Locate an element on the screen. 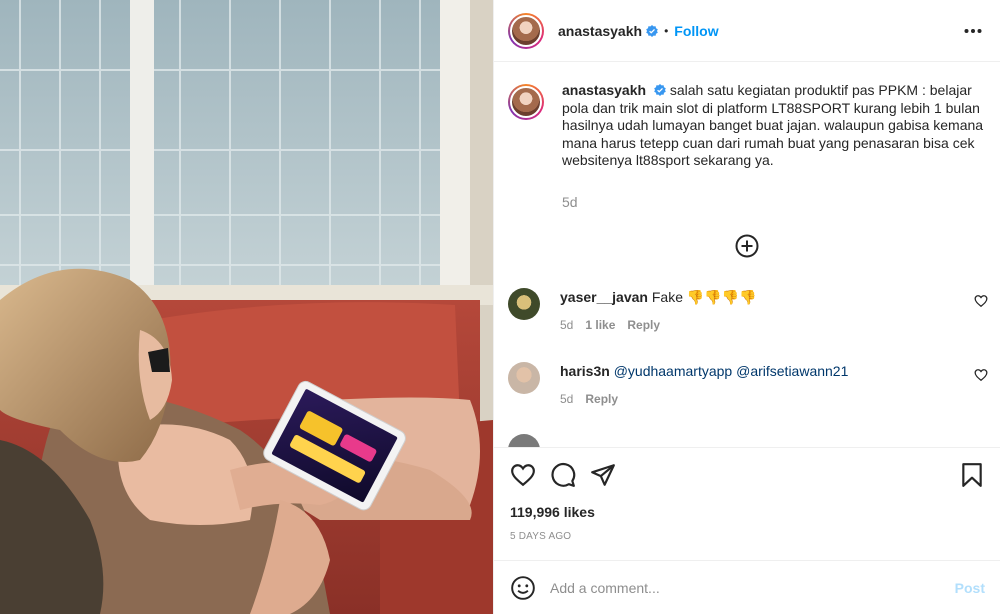 Image resolution: width=1000 pixels, height=614 pixels. caption-author-username: anastasyakh is located at coordinates (604, 90).